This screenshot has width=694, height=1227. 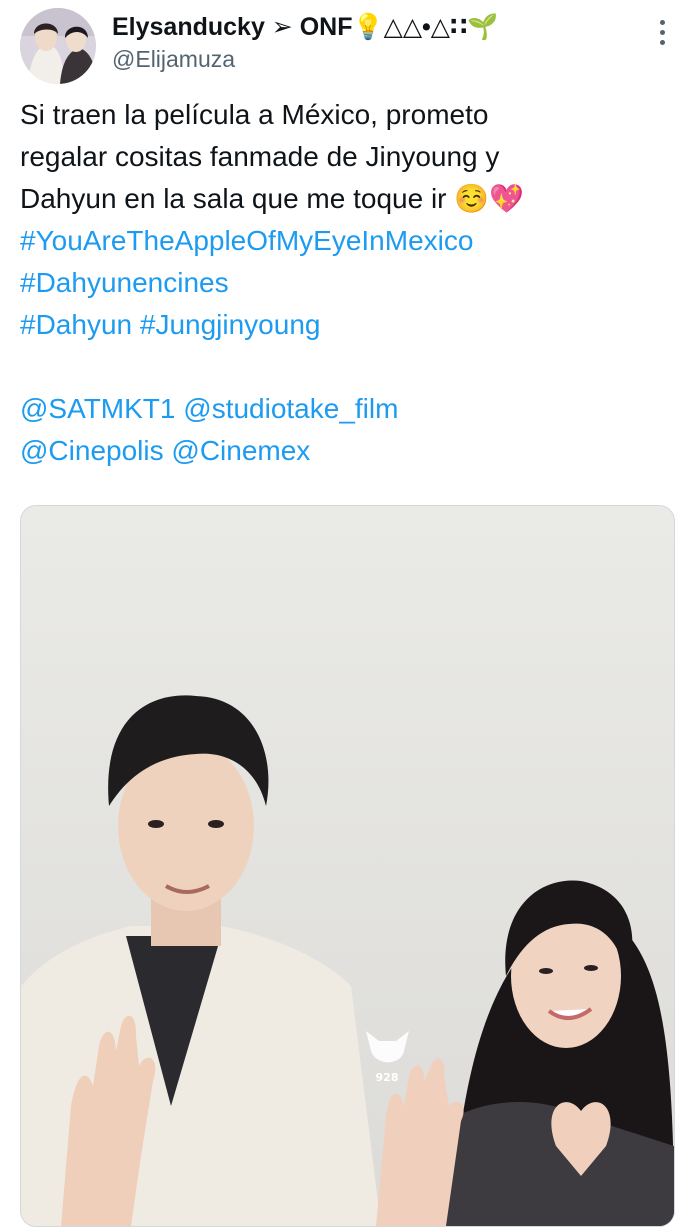 What do you see at coordinates (662, 38) in the screenshot?
I see `more-dots-icon` at bounding box center [662, 38].